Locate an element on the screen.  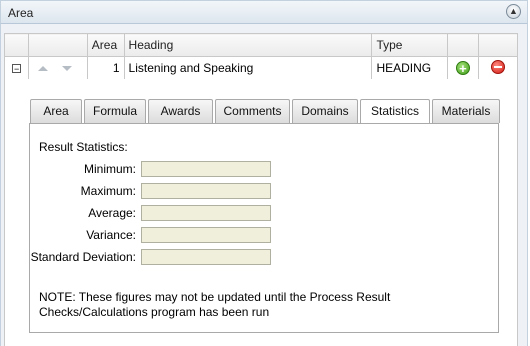
tab-area: Area is located at coordinates (56, 111).